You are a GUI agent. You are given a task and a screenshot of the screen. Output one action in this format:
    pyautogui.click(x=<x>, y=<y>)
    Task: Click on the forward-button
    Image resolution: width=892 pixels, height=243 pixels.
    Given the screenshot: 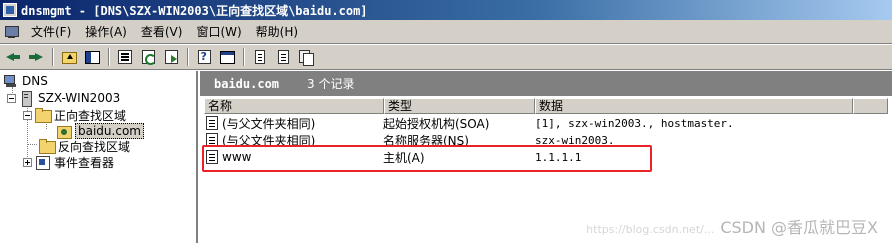 What is the action you would take?
    pyautogui.click(x=36, y=57)
    